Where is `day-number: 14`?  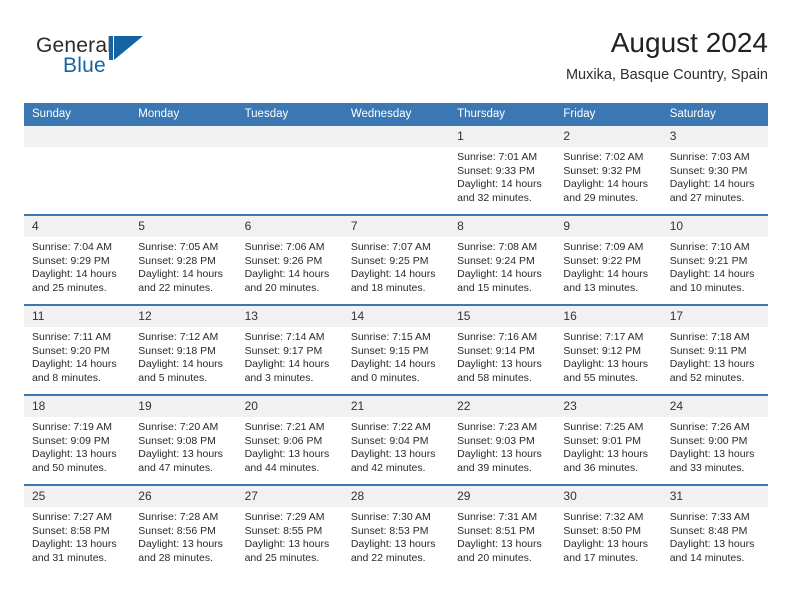
day-number: 14 is located at coordinates (396, 316).